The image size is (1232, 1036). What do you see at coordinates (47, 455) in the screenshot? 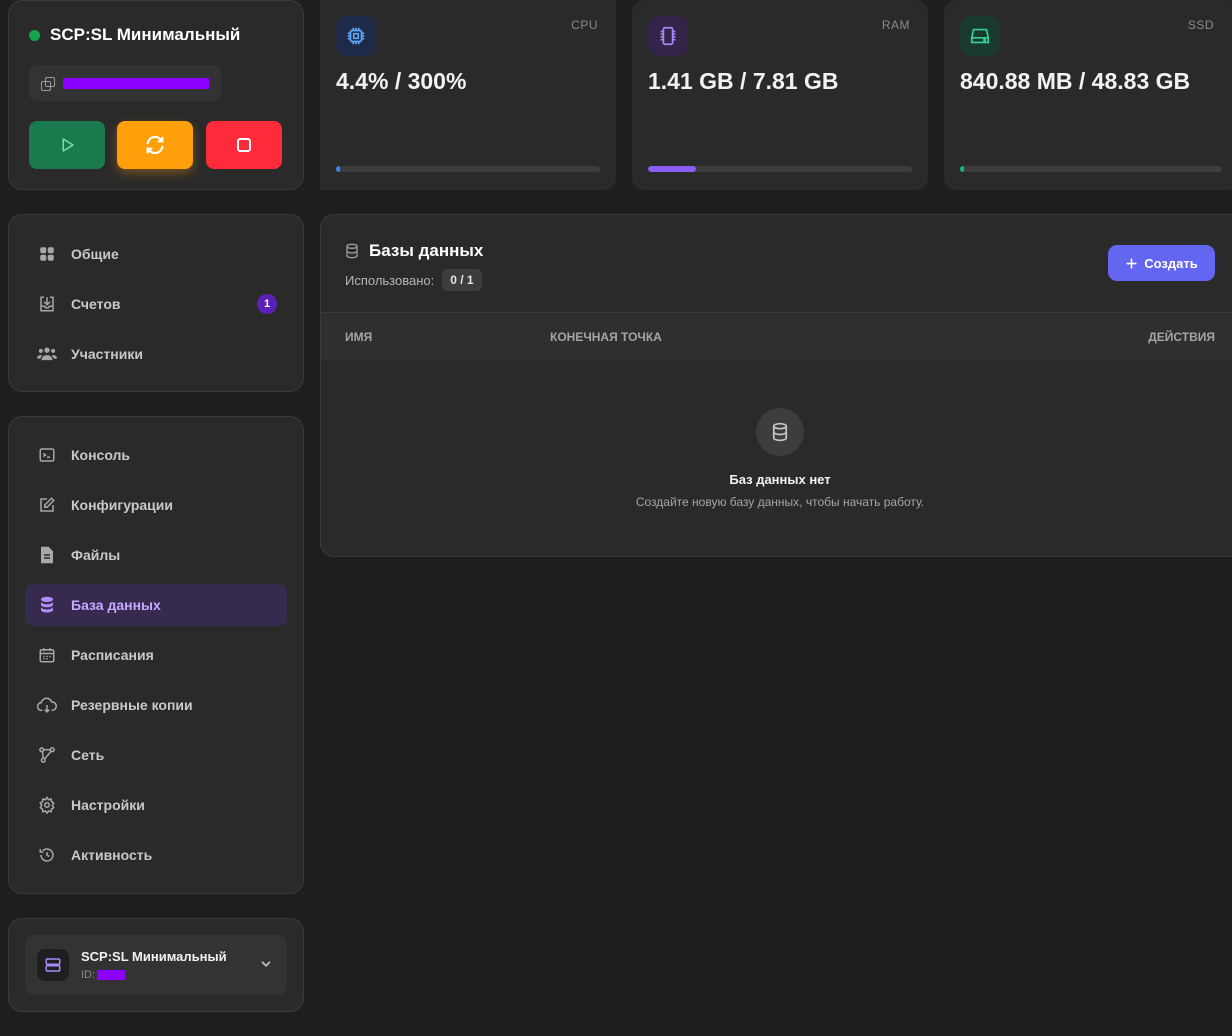
I see `terminal-icon` at bounding box center [47, 455].